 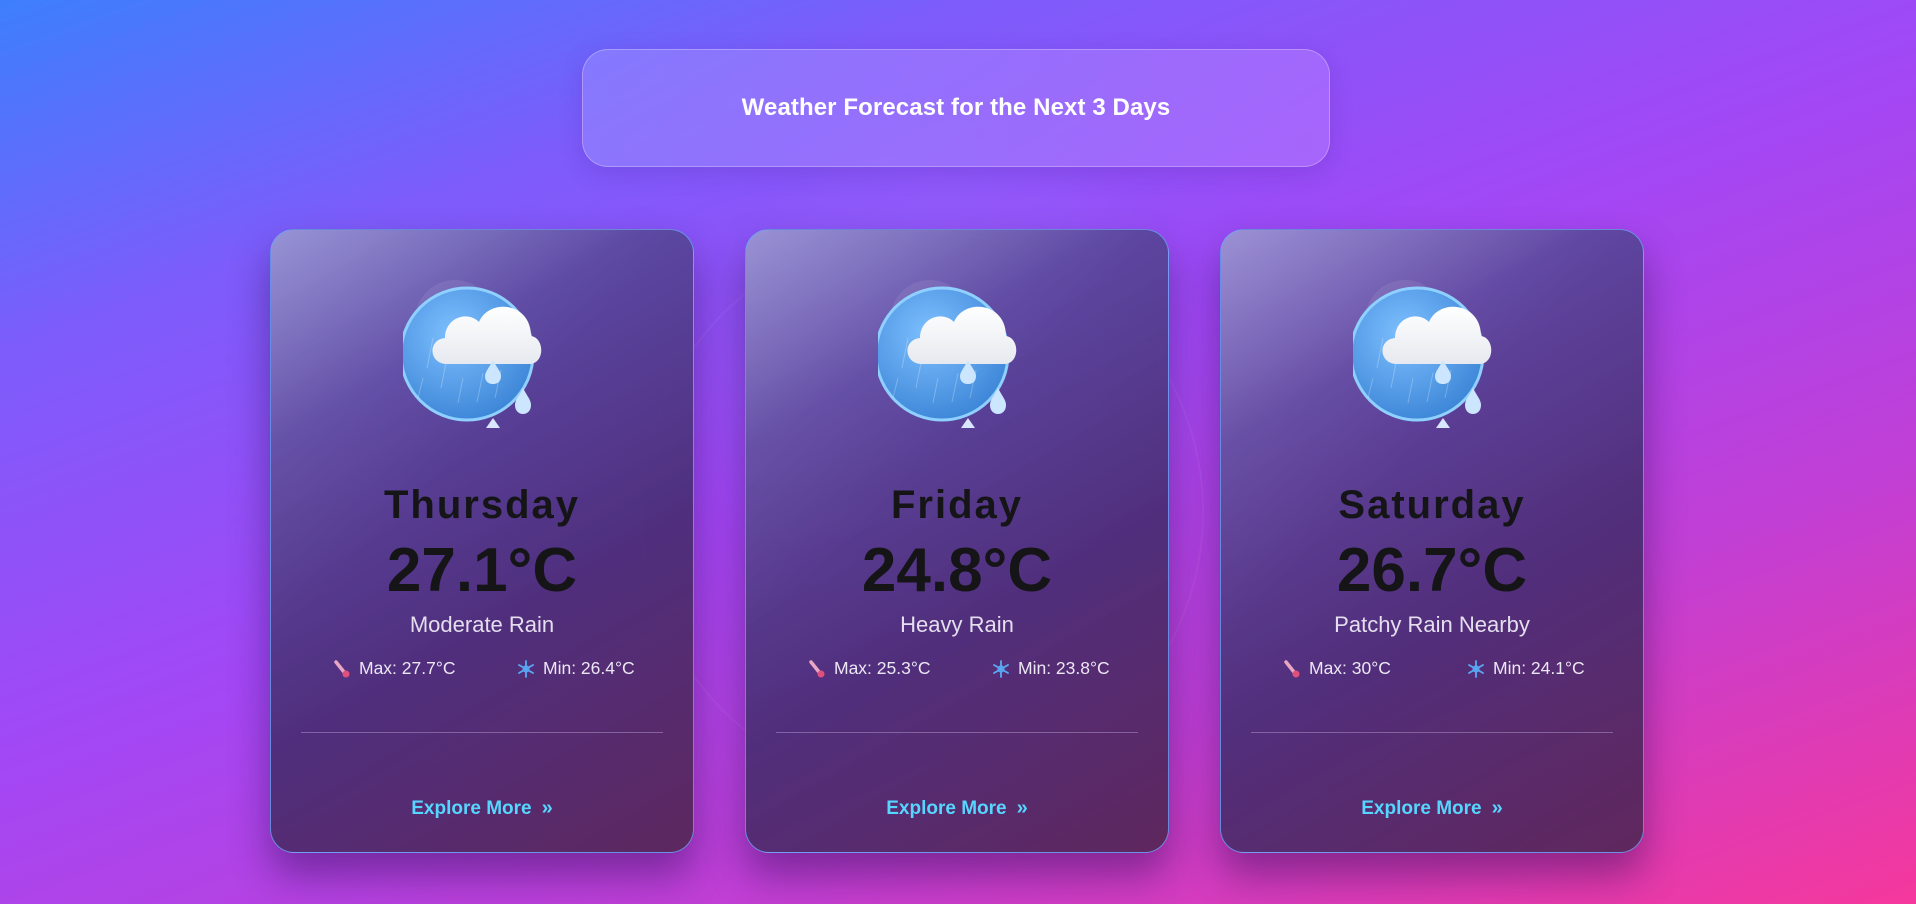 What do you see at coordinates (1539, 668) in the screenshot?
I see `min-temp-label: Min: 24.1°C` at bounding box center [1539, 668].